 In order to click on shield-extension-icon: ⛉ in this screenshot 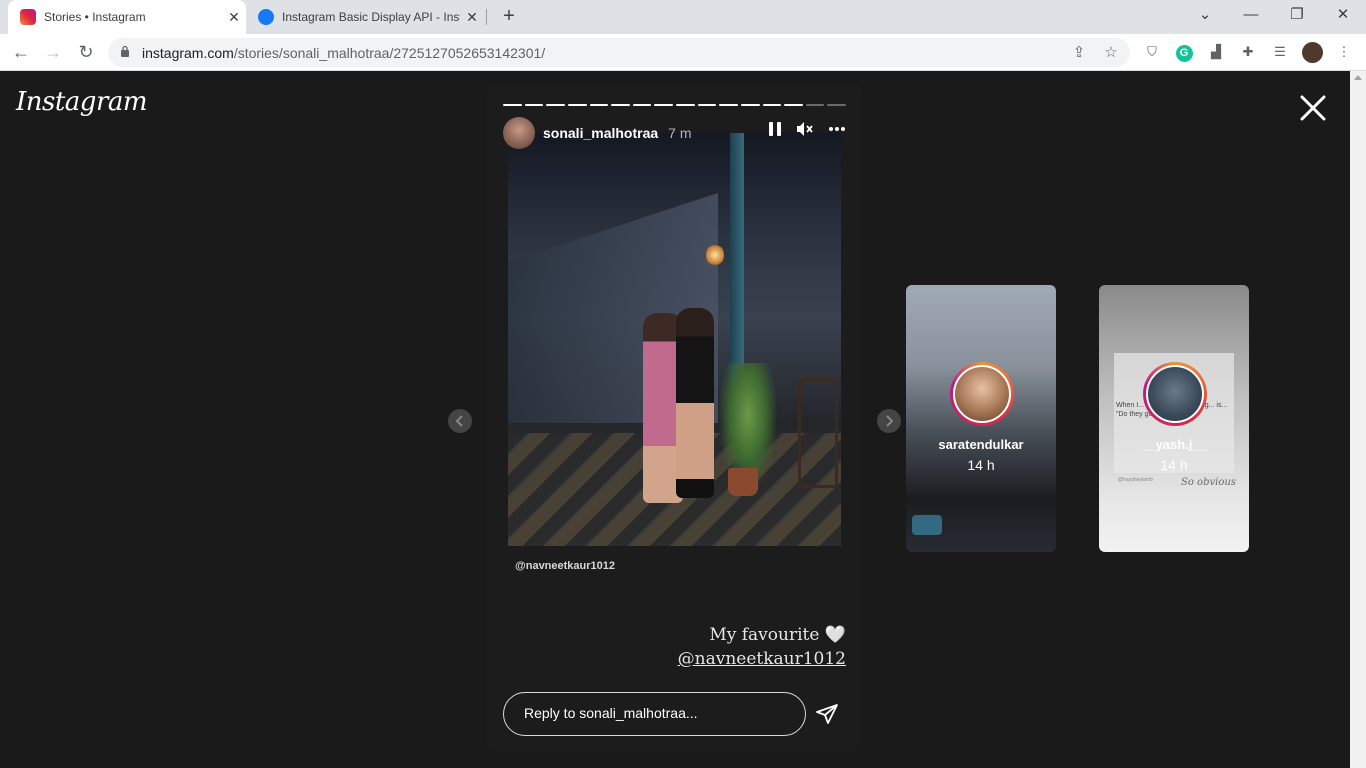, I will do `click(1152, 52)`.